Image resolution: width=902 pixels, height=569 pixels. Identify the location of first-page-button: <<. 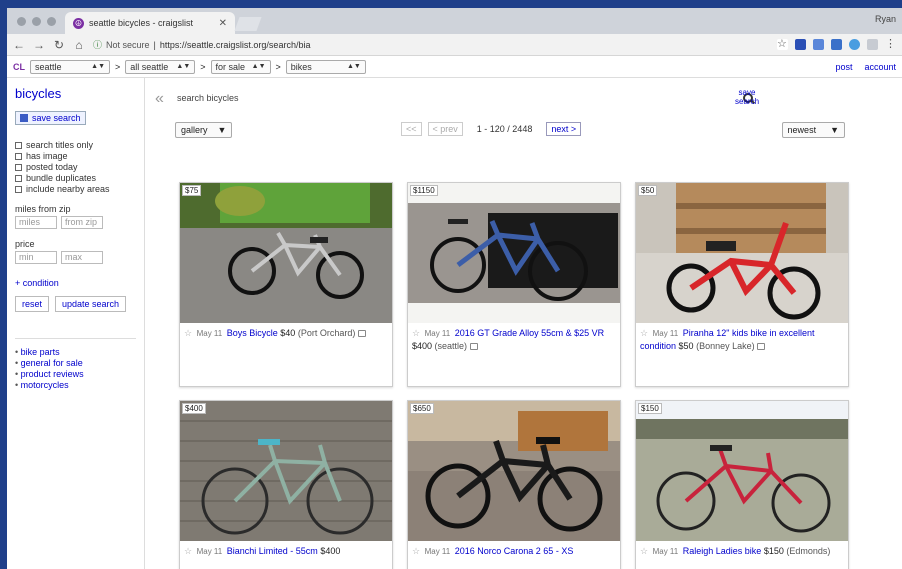
(411, 129).